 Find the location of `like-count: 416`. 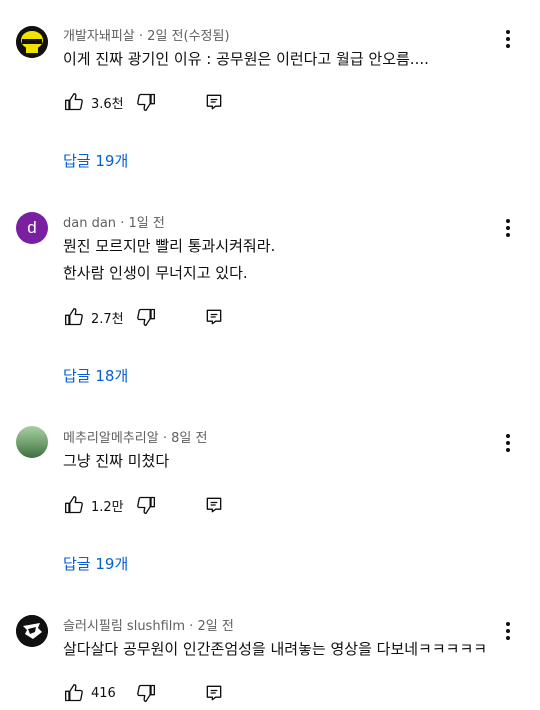

like-count: 416 is located at coordinates (103, 693).